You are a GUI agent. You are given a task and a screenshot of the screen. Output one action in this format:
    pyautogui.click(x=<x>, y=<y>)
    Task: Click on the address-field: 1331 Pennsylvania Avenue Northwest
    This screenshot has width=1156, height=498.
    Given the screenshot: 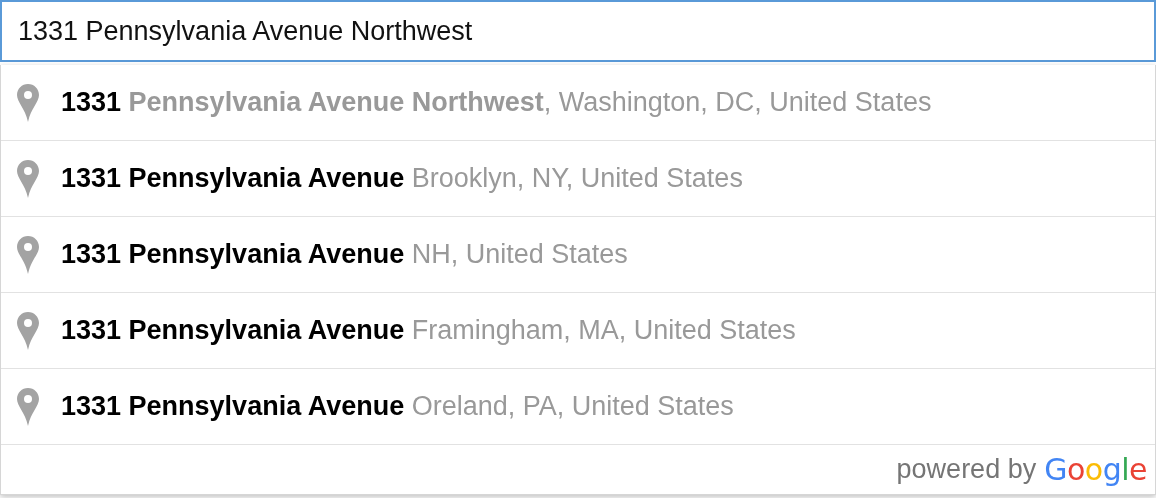 What is the action you would take?
    pyautogui.click(x=578, y=31)
    